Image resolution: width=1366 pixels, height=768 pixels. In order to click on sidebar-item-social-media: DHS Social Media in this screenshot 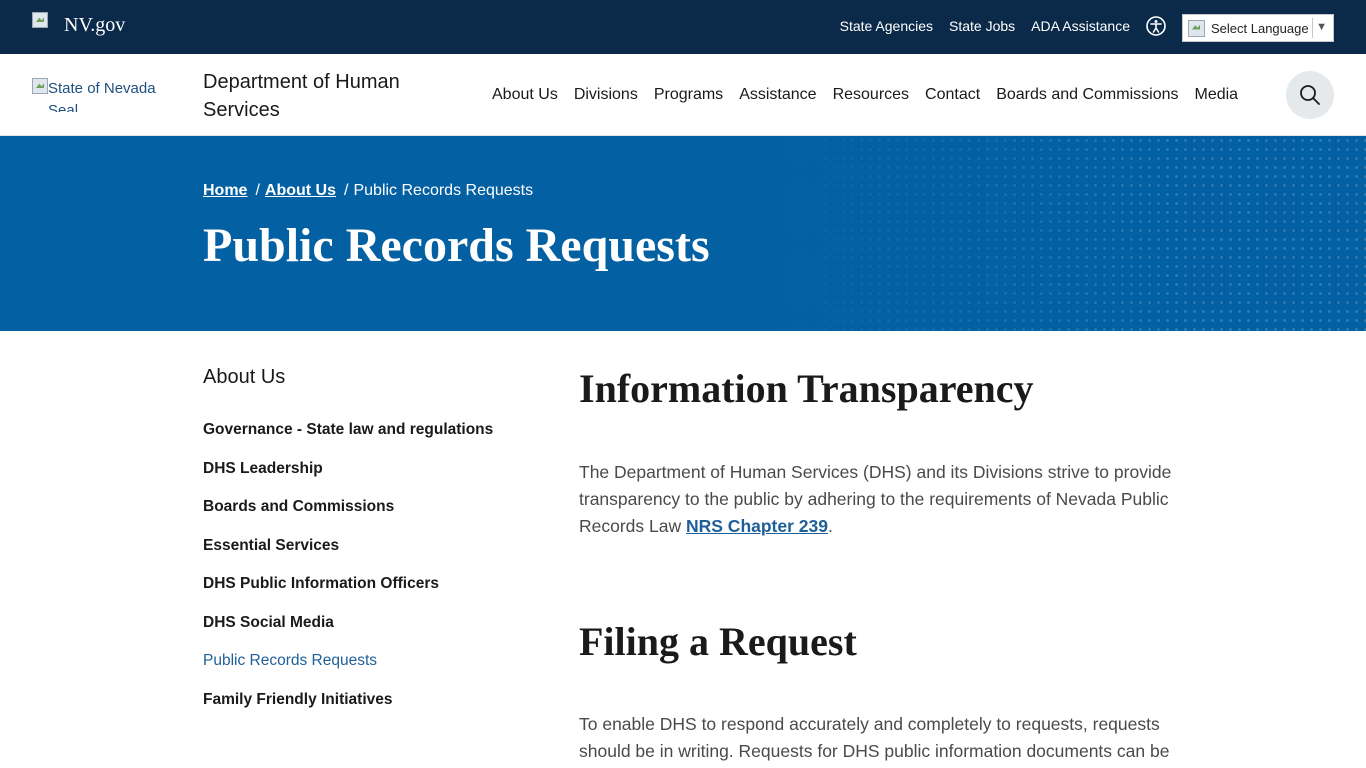, I will do `click(268, 622)`.